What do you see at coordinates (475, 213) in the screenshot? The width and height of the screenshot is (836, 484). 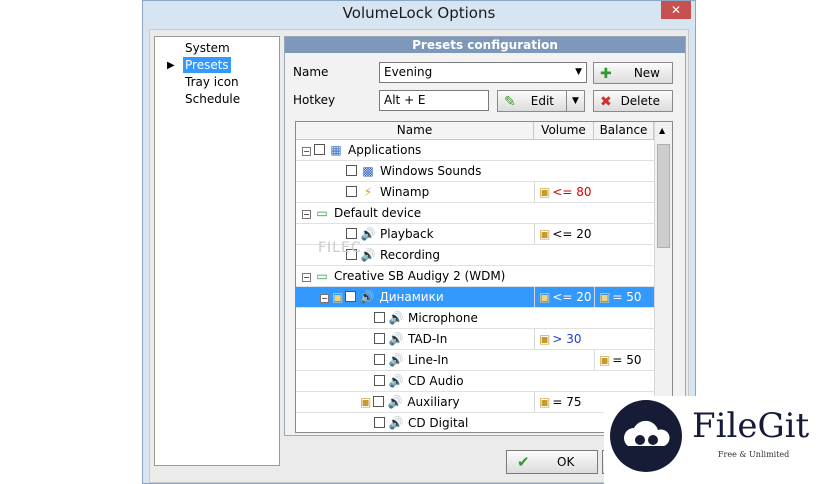 I see `tree-row: − ▭ Default device` at bounding box center [475, 213].